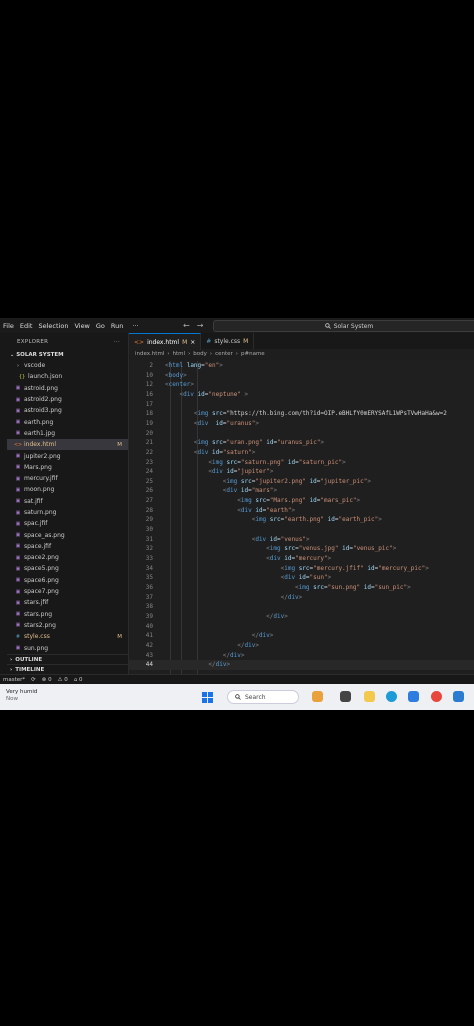 This screenshot has height=1026, width=474. Describe the element at coordinates (301, 559) in the screenshot. I see `code-line: 33 <div id="mercury">` at that location.